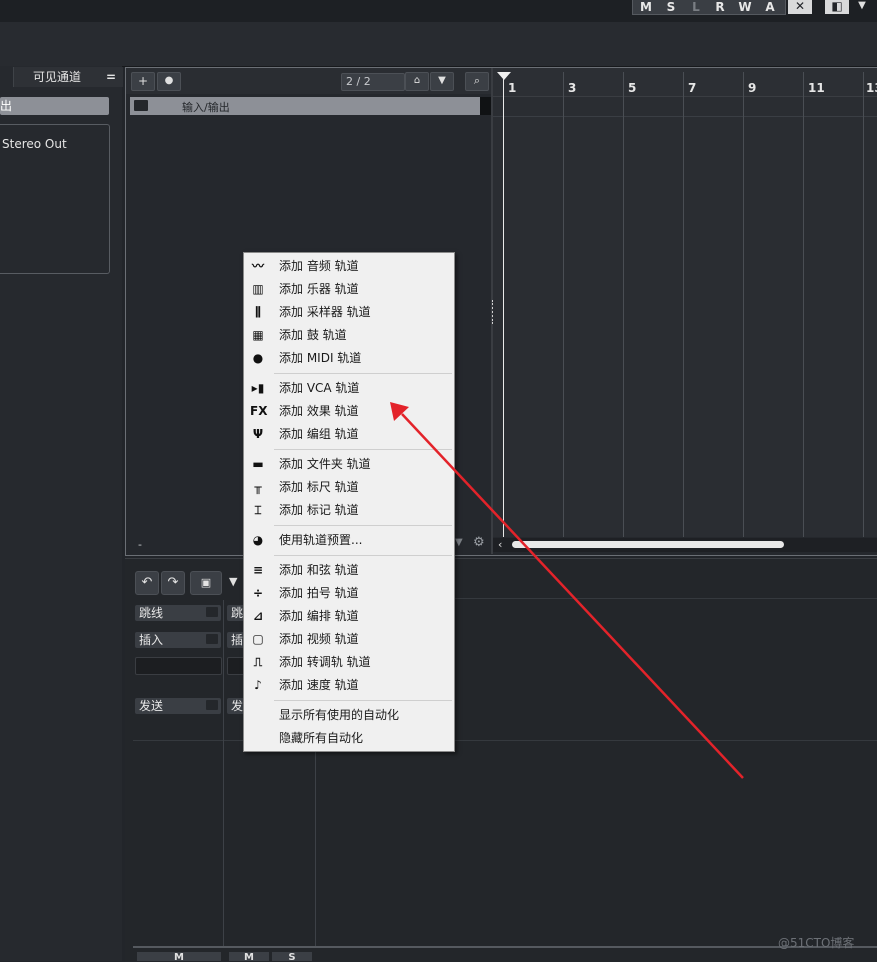 This screenshot has height=962, width=877. I want to click on menu-icon: =, so click(111, 77).